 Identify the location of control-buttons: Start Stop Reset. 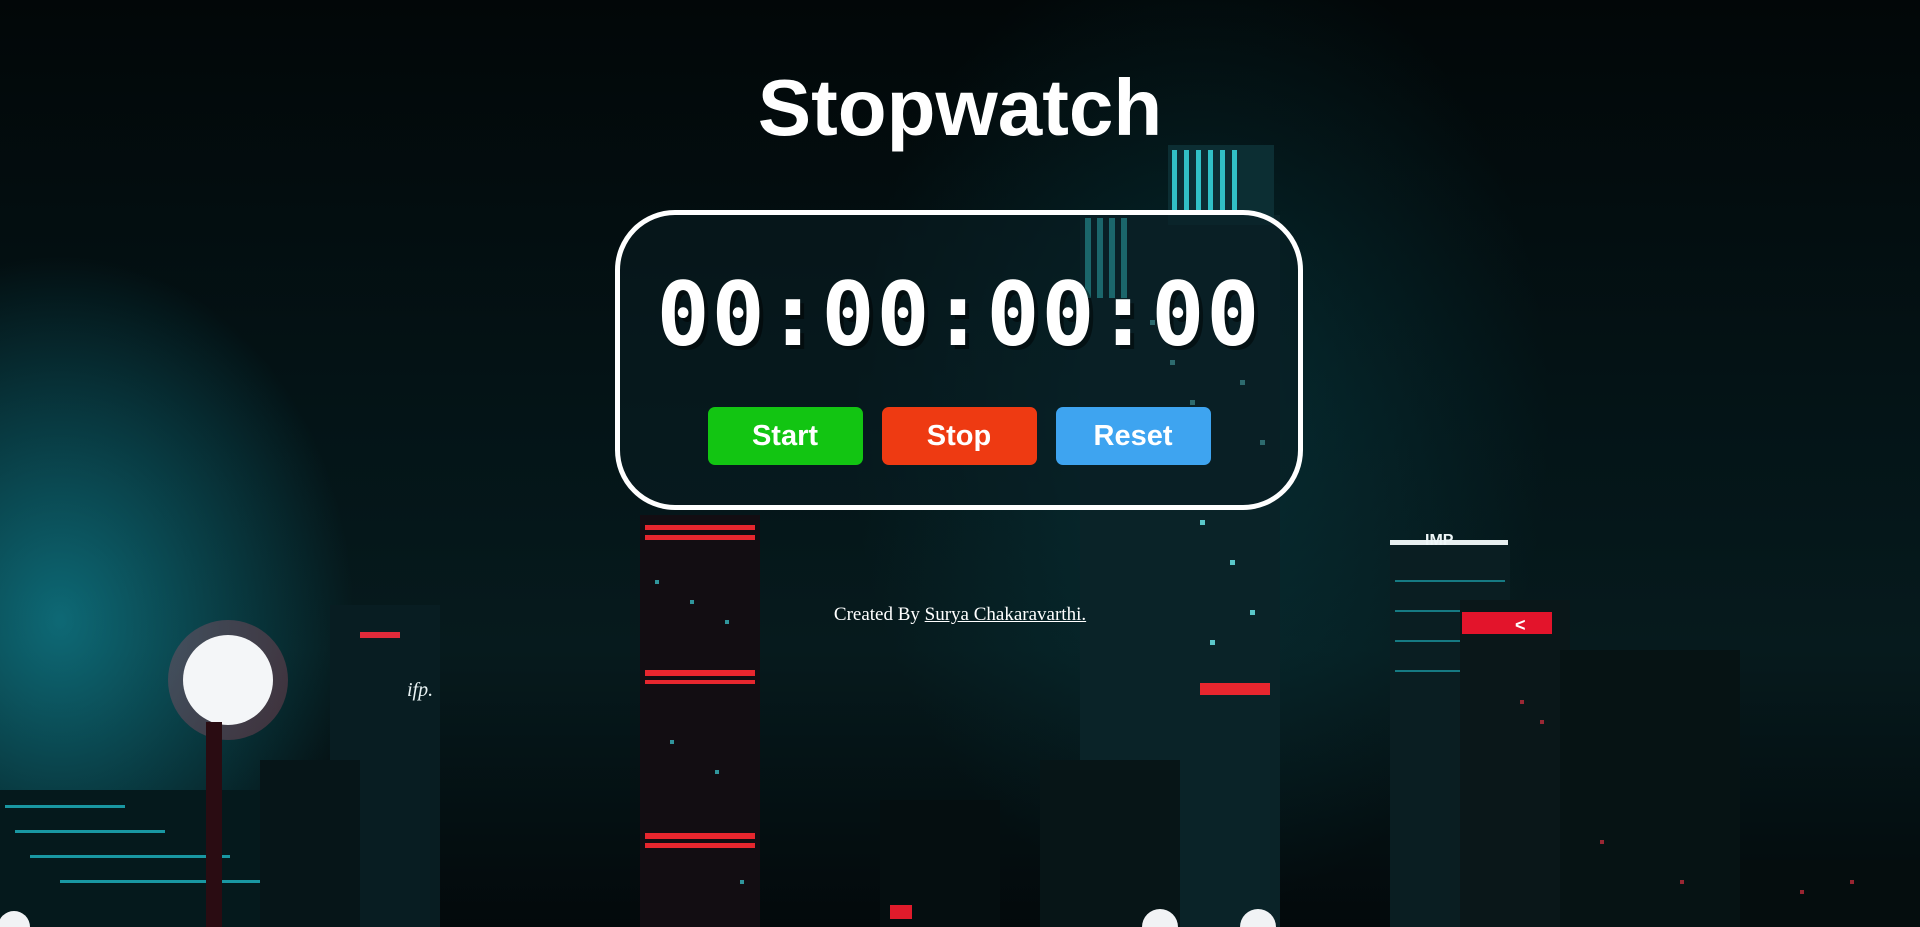
(959, 436).